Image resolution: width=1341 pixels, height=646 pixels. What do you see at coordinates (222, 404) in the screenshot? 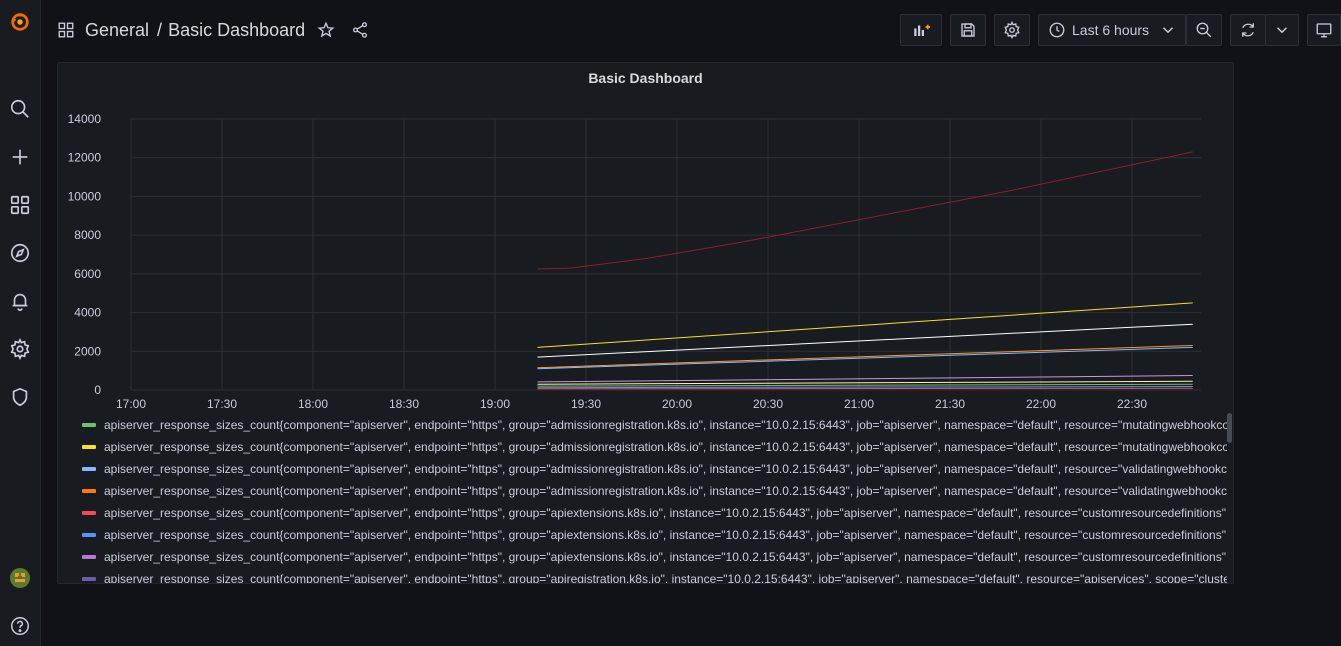
I see `x-tick-label: 17:30` at bounding box center [222, 404].